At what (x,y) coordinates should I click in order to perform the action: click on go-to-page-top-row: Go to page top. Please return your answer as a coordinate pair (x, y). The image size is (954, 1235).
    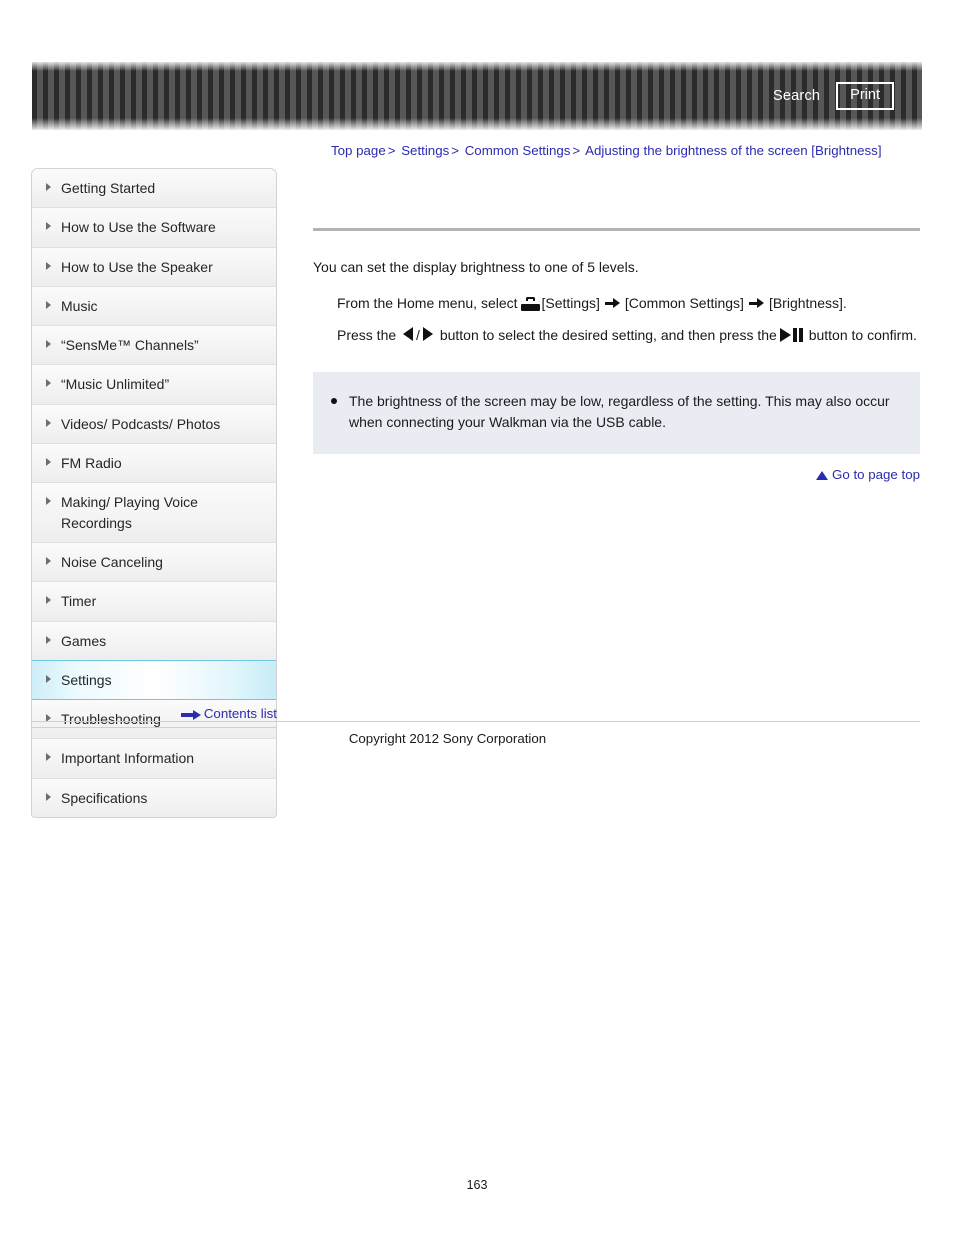
    Looking at the image, I should click on (616, 475).